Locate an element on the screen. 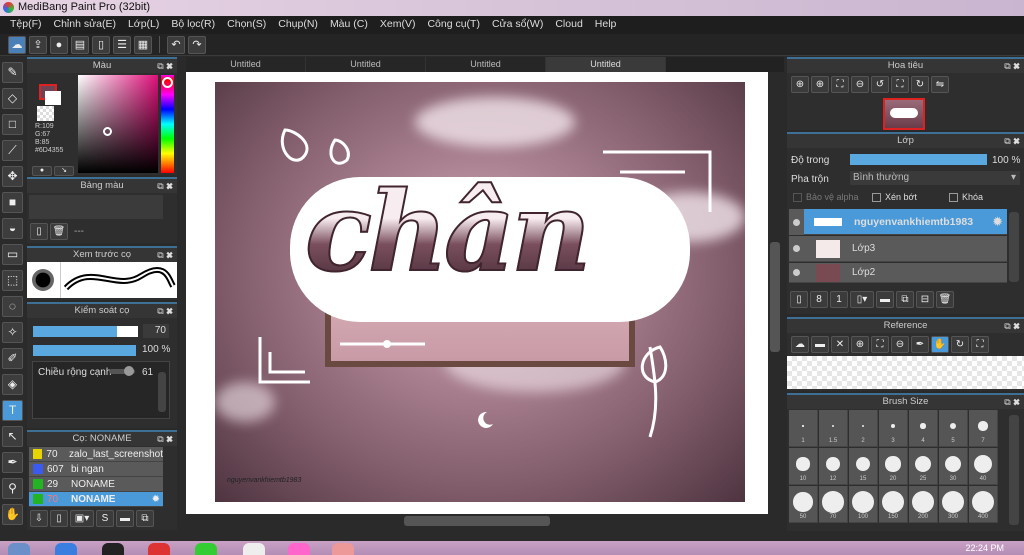 The image size is (1024, 555). brush-size-cell: 10 is located at coordinates (803, 466).